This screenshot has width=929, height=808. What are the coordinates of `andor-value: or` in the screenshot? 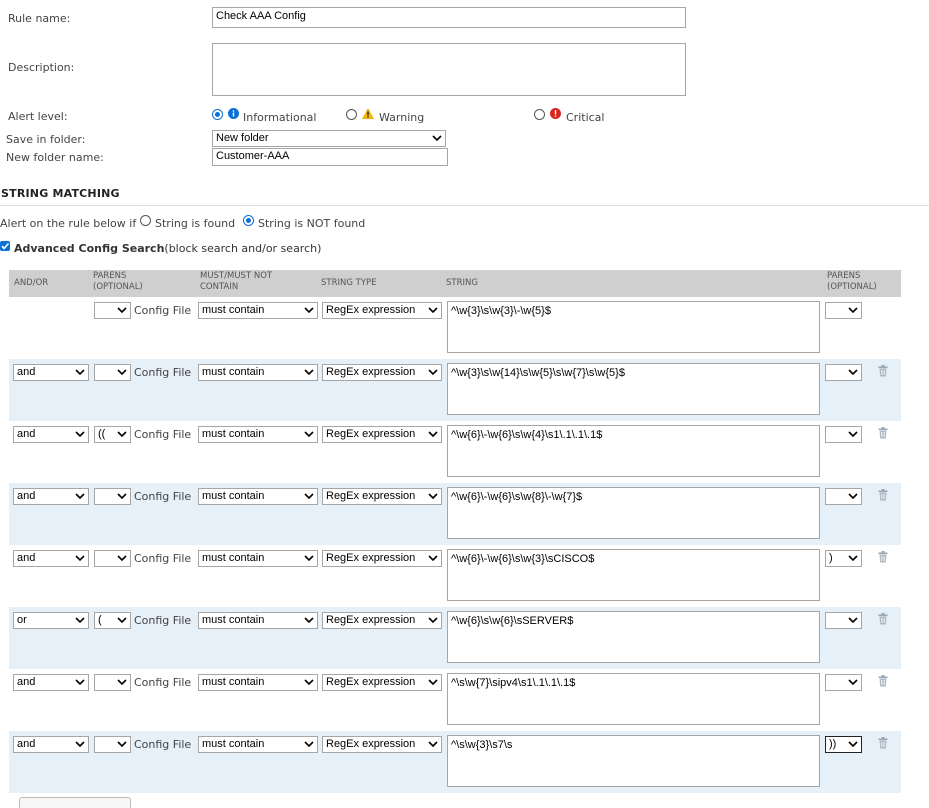 It's located at (22, 620).